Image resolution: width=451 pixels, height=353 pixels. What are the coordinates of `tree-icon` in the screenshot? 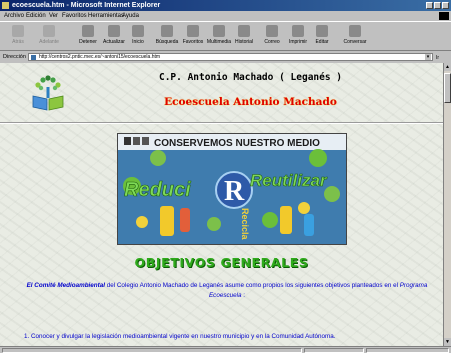 It's located at (48, 86).